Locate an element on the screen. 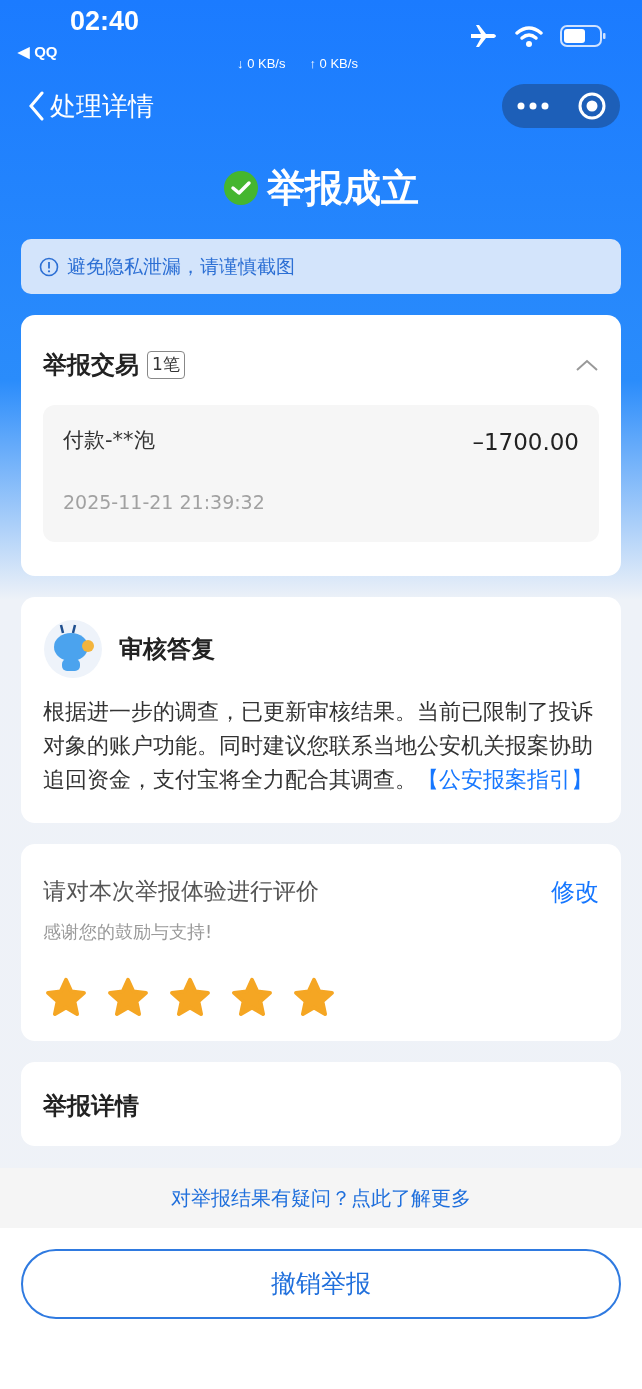 The image size is (642, 1389). status-time: 02:40 is located at coordinates (105, 21).